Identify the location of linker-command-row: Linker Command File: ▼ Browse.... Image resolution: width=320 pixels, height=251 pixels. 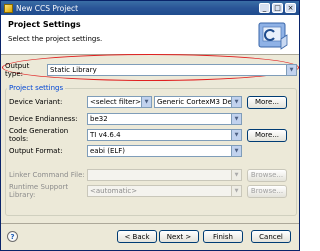
(148, 175).